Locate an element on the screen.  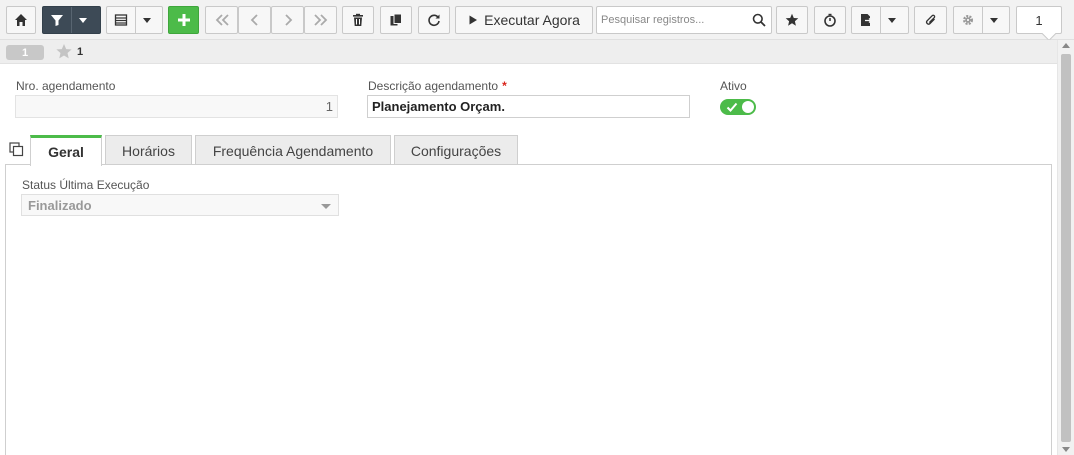
plus-icon is located at coordinates (183, 20).